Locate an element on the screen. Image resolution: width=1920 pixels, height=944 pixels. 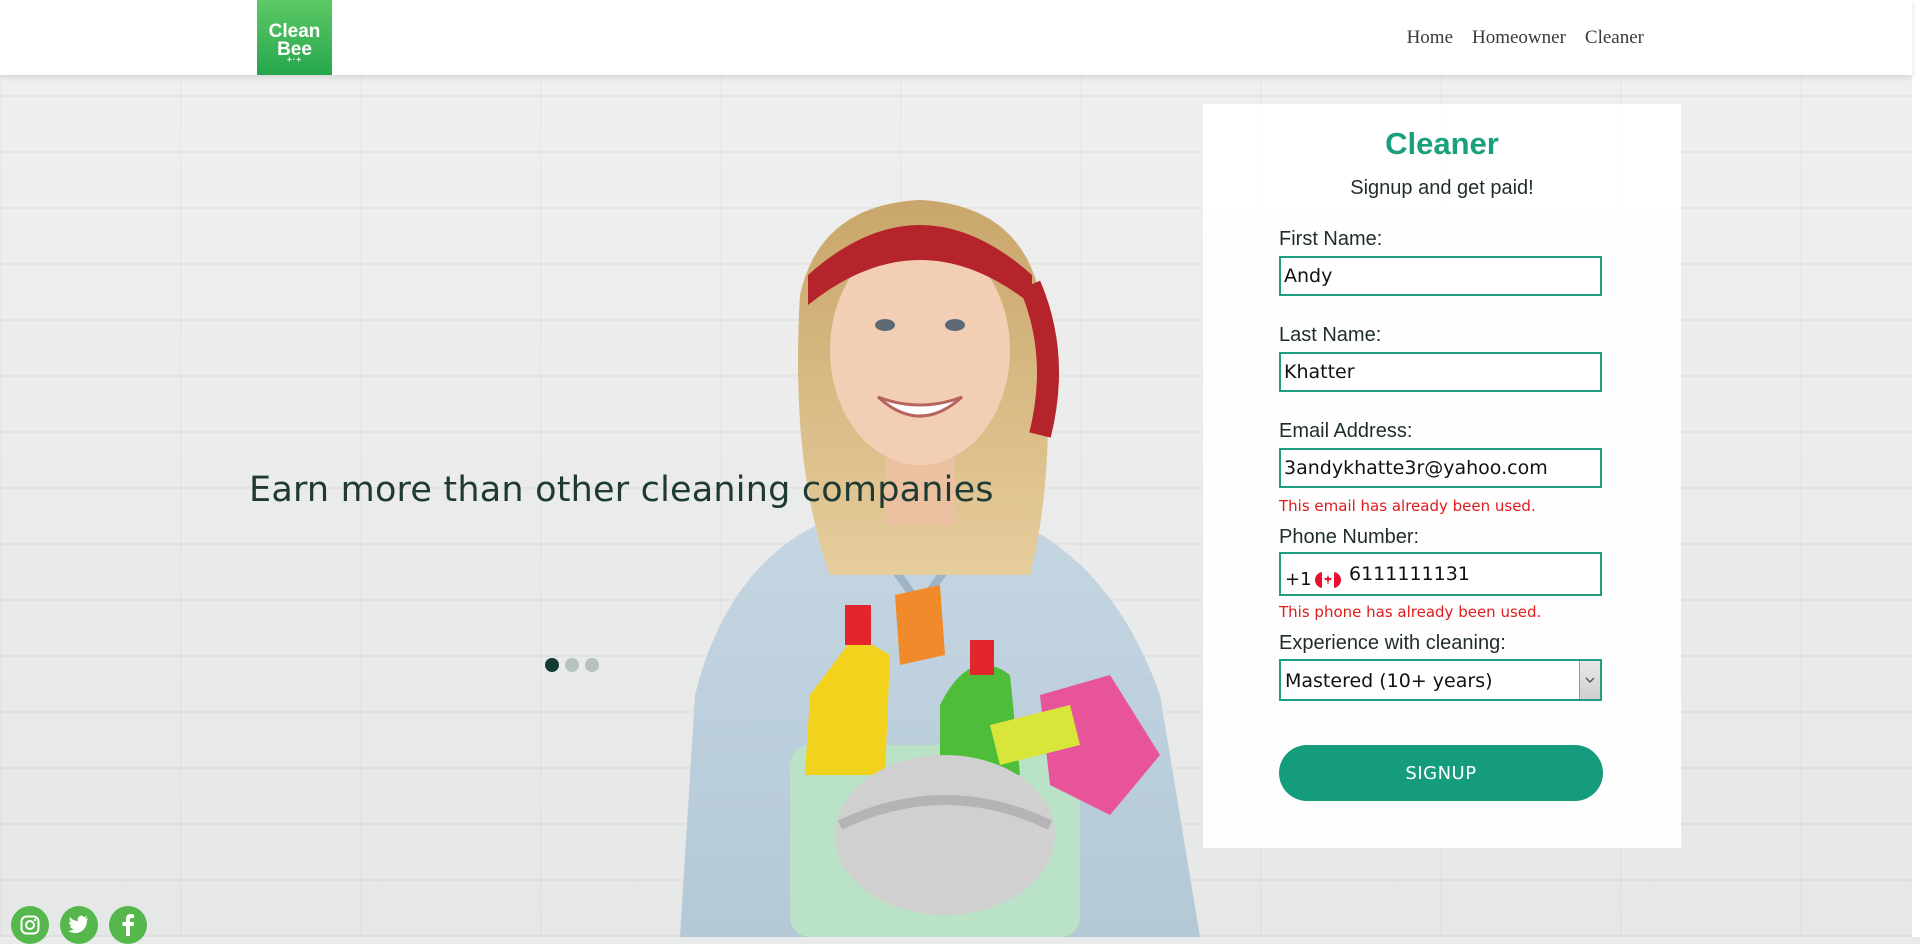
first-name-label: First Name: is located at coordinates (1331, 239).